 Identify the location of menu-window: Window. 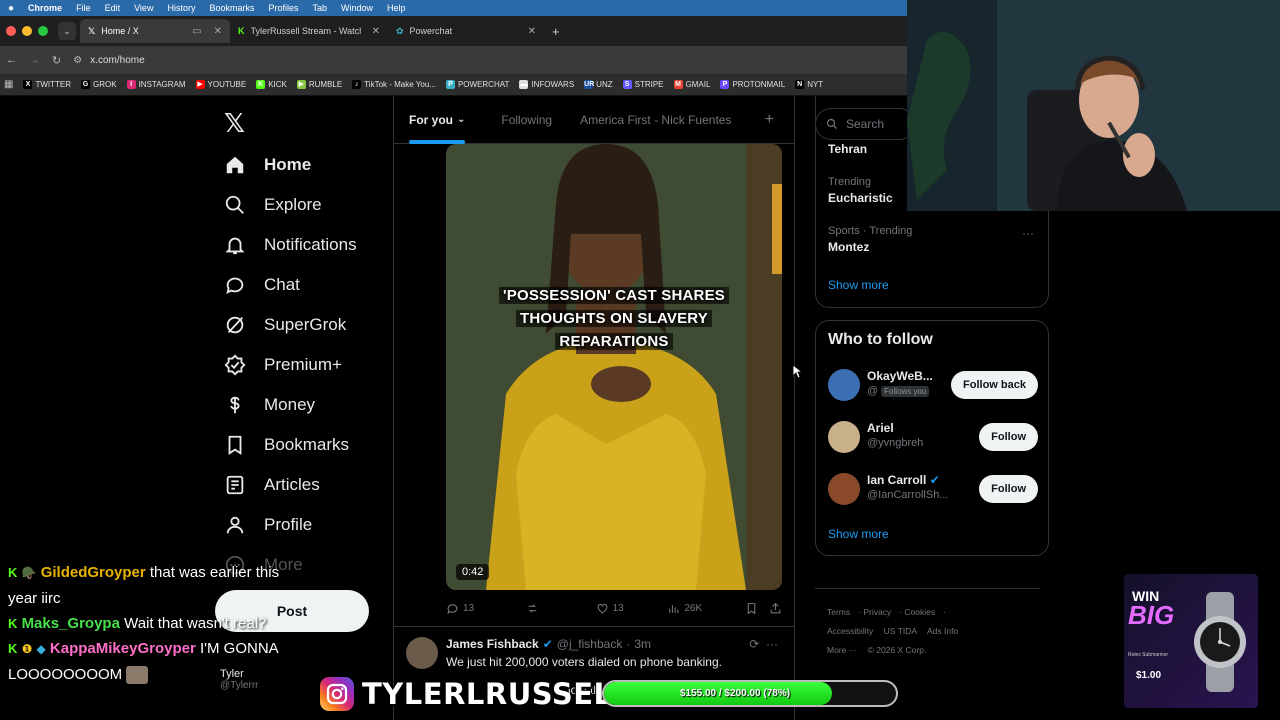
(357, 8).